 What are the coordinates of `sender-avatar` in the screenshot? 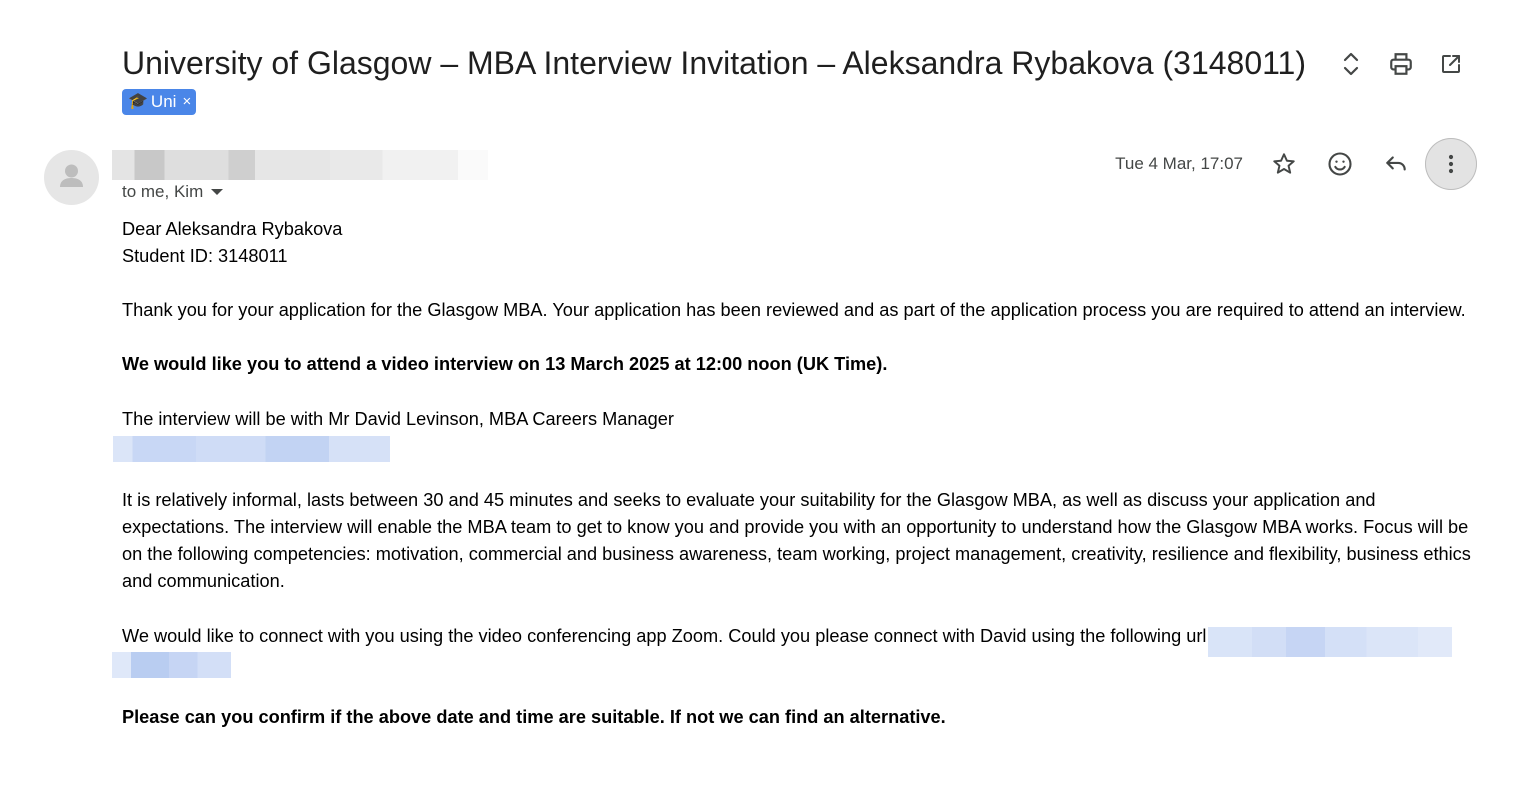 It's located at (71, 177).